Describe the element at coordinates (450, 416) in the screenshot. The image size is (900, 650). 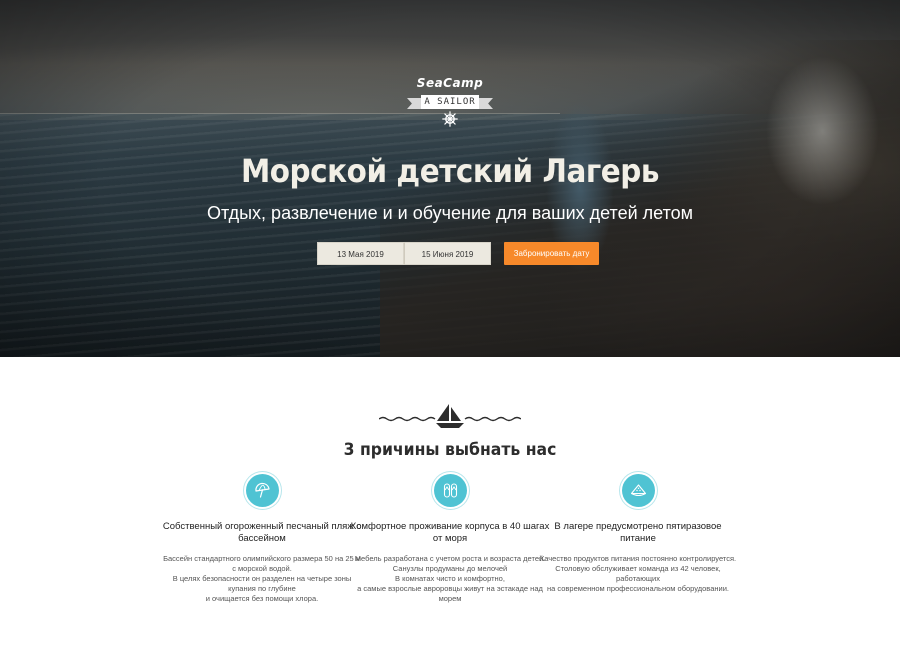
I see `sailboat-divider-icon` at that location.